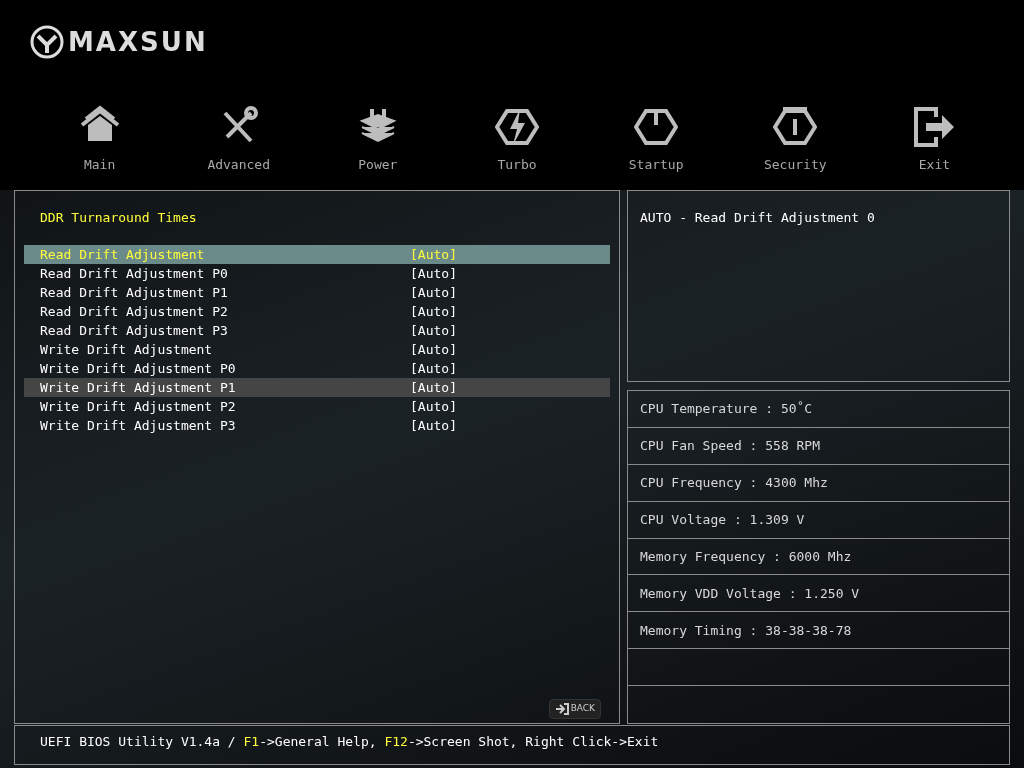  What do you see at coordinates (317, 330) in the screenshot?
I see `setting-row: Read Drift Adjustment P3 [Auto]` at bounding box center [317, 330].